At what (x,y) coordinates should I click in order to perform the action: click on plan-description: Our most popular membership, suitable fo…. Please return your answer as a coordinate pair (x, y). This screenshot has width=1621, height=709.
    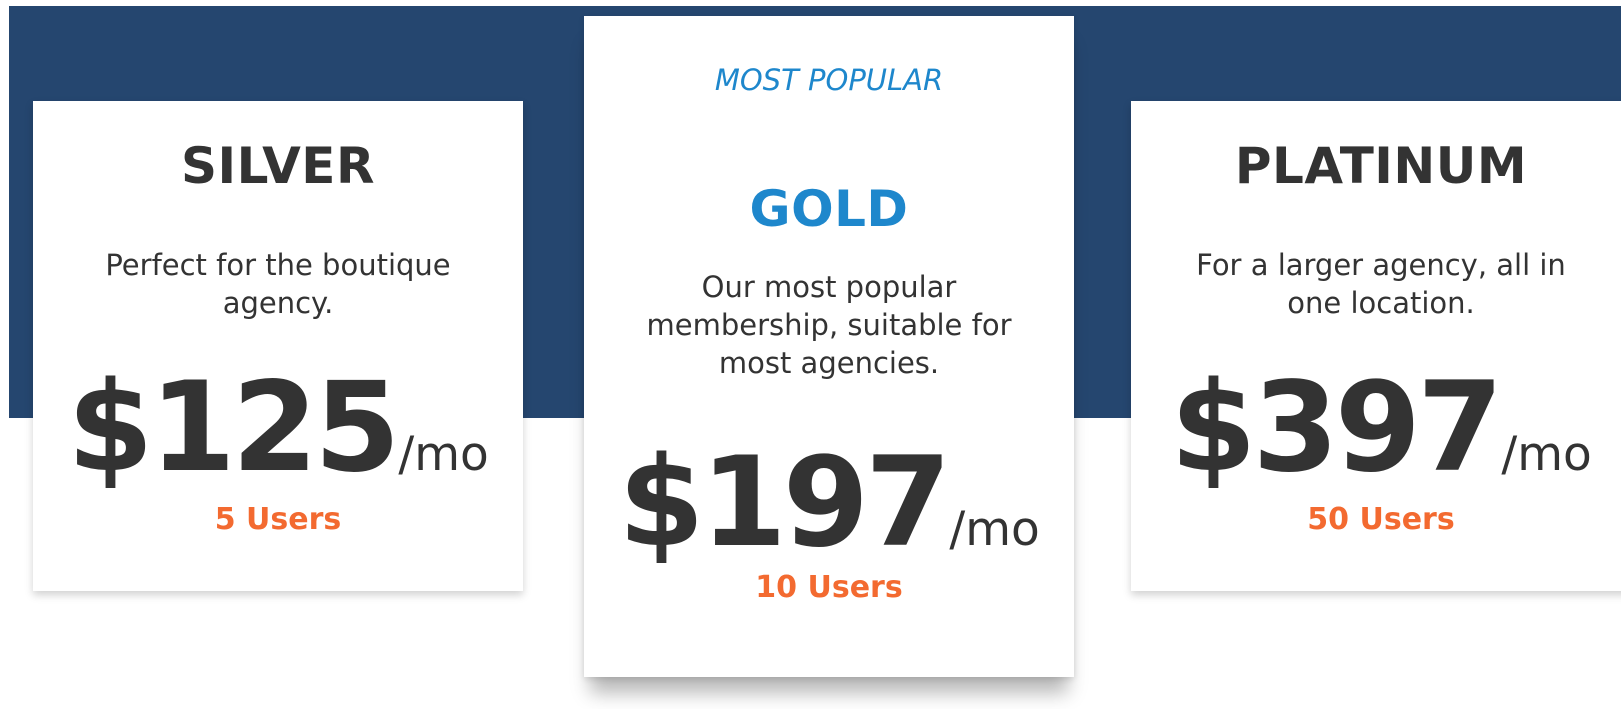
    Looking at the image, I should click on (829, 325).